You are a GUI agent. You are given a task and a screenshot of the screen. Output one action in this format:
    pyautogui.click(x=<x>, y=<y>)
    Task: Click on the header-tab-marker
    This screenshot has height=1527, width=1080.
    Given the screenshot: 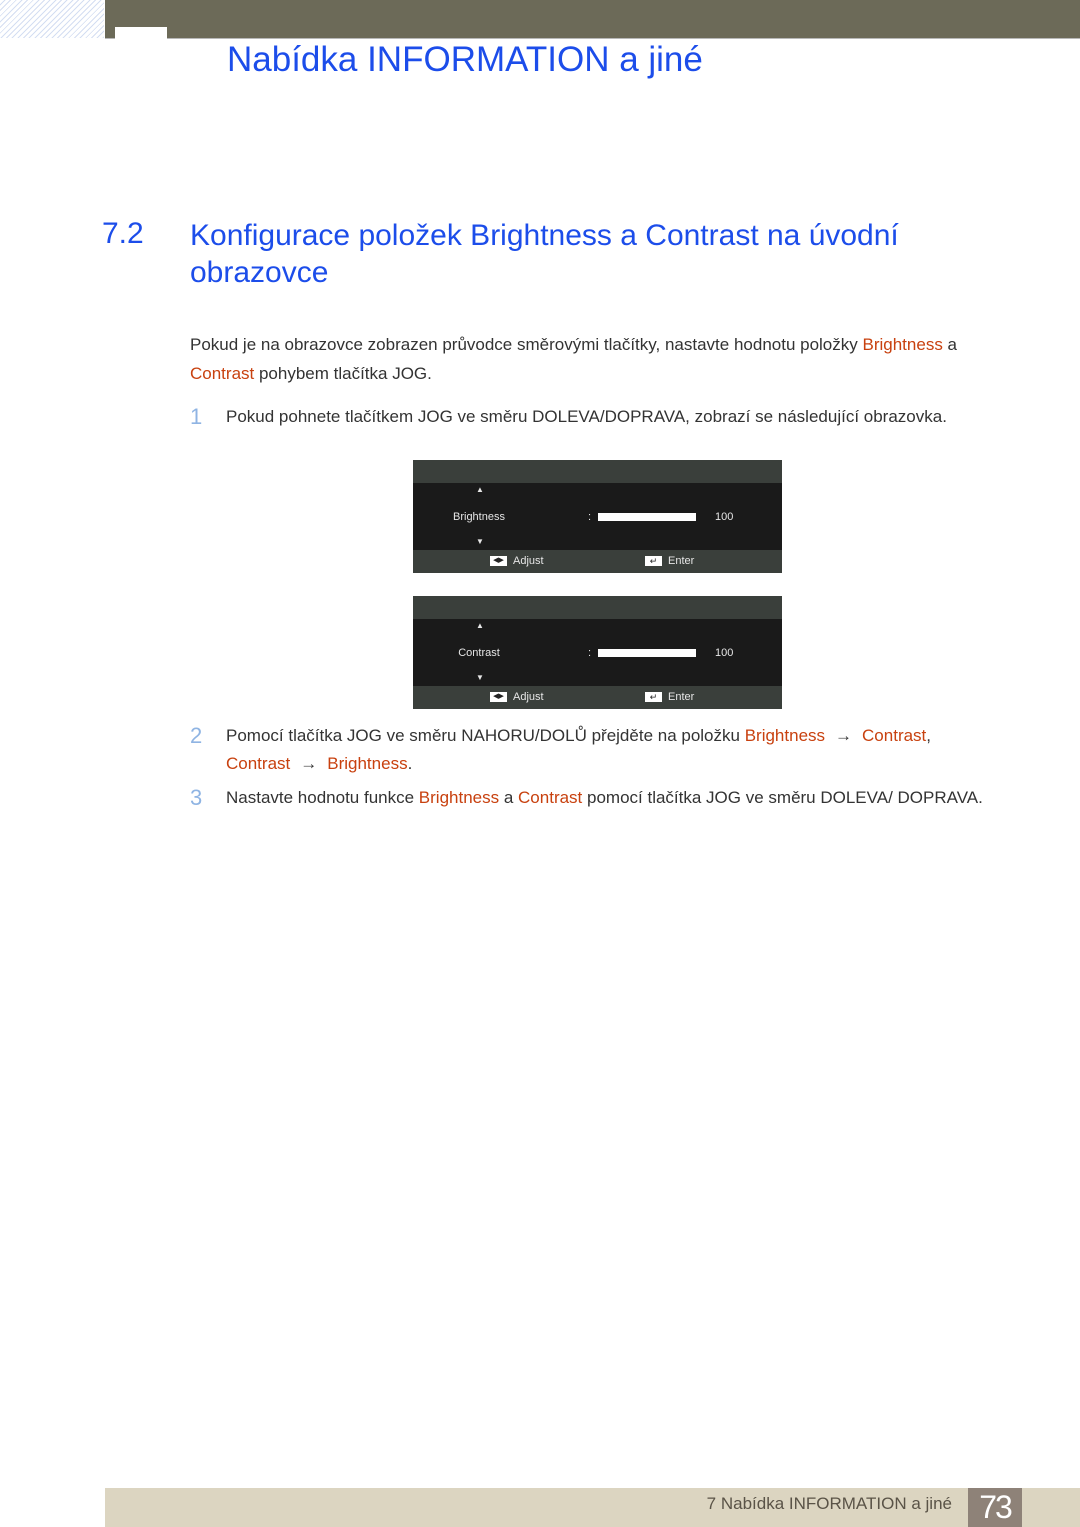 What is the action you would take?
    pyautogui.click(x=141, y=33)
    